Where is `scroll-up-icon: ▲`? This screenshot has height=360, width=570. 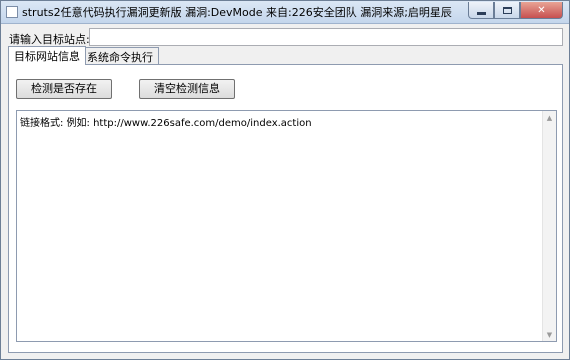 scroll-up-icon: ▲ is located at coordinates (549, 117).